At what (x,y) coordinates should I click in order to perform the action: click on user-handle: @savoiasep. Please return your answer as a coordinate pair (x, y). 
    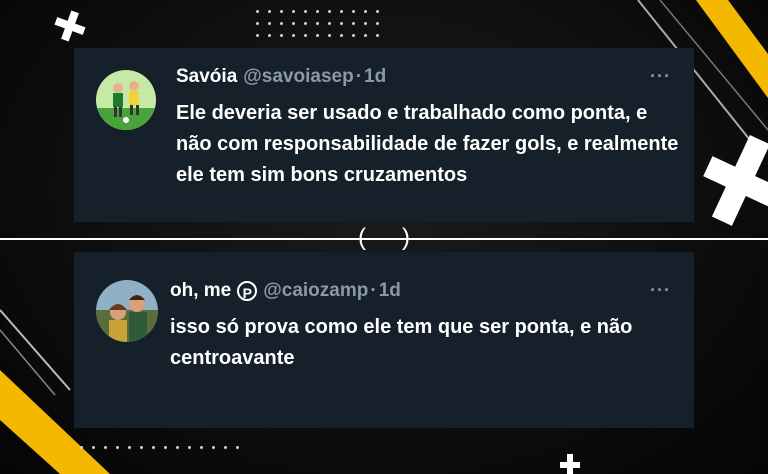
    Looking at the image, I should click on (298, 77).